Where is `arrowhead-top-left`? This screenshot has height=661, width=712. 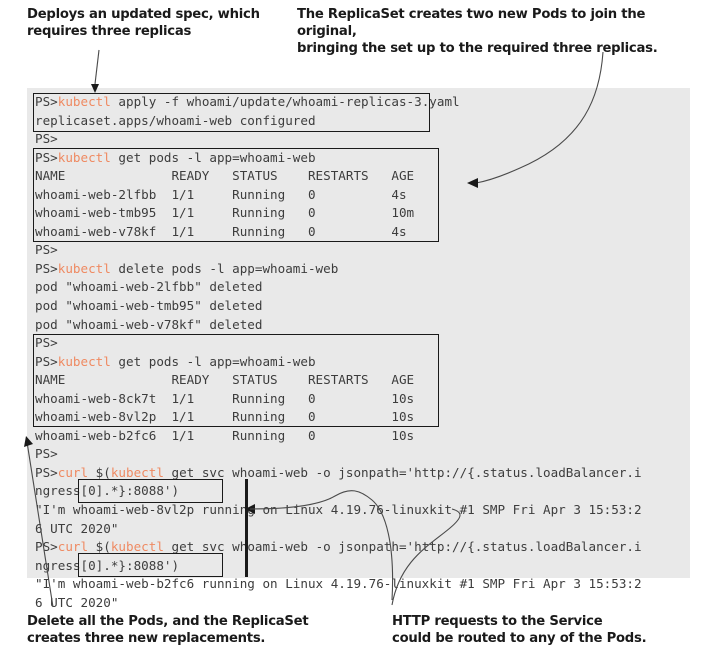 arrowhead-top-left is located at coordinates (95, 88).